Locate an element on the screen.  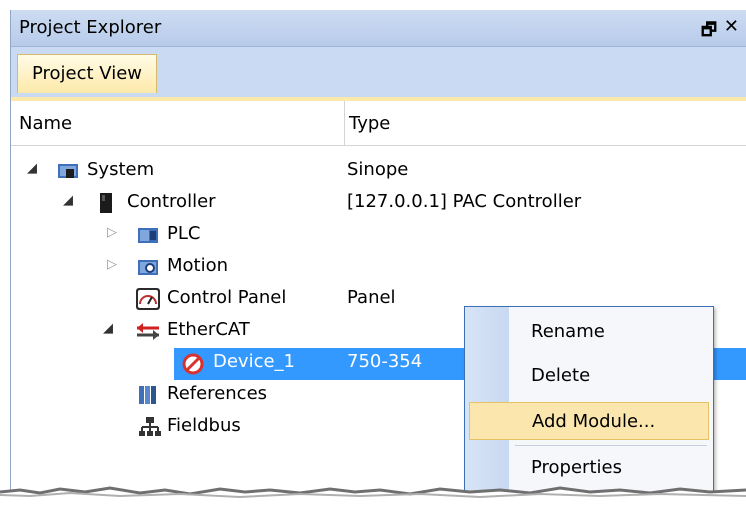
references-icon is located at coordinates (148, 395).